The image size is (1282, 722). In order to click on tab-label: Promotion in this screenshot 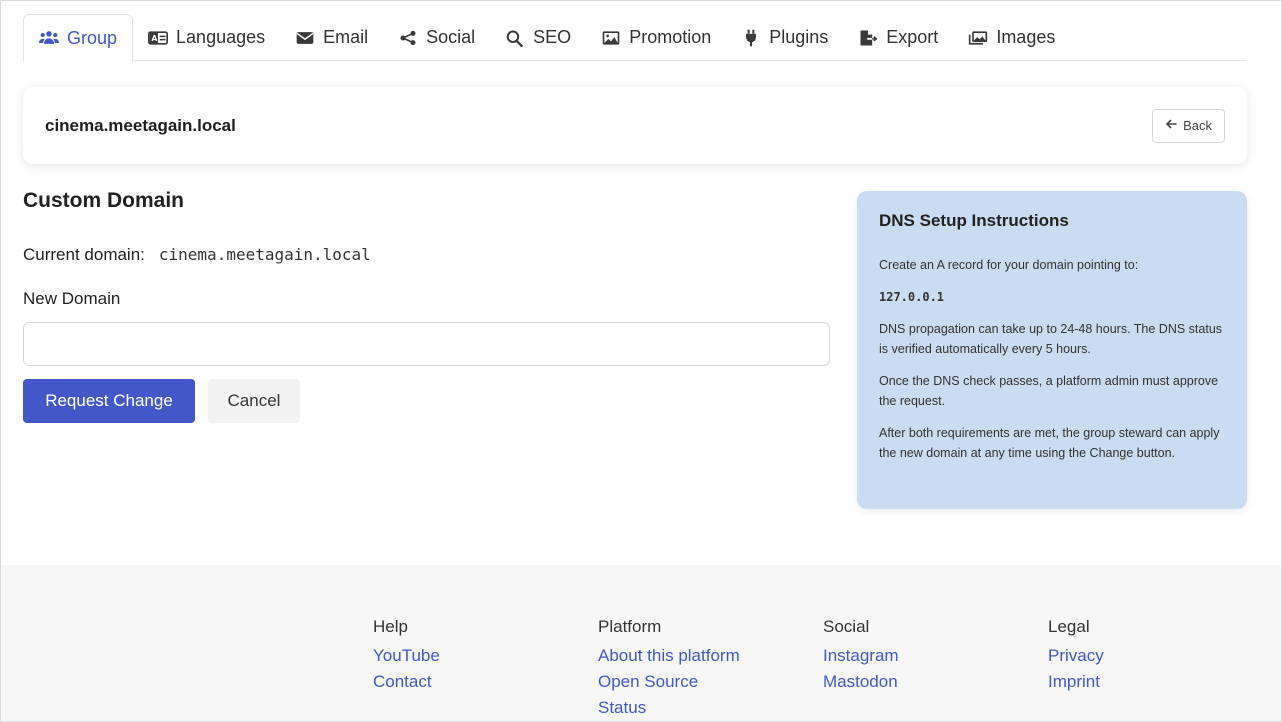, I will do `click(670, 37)`.